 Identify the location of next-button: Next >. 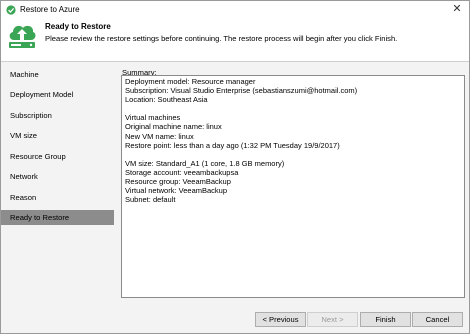
(332, 319).